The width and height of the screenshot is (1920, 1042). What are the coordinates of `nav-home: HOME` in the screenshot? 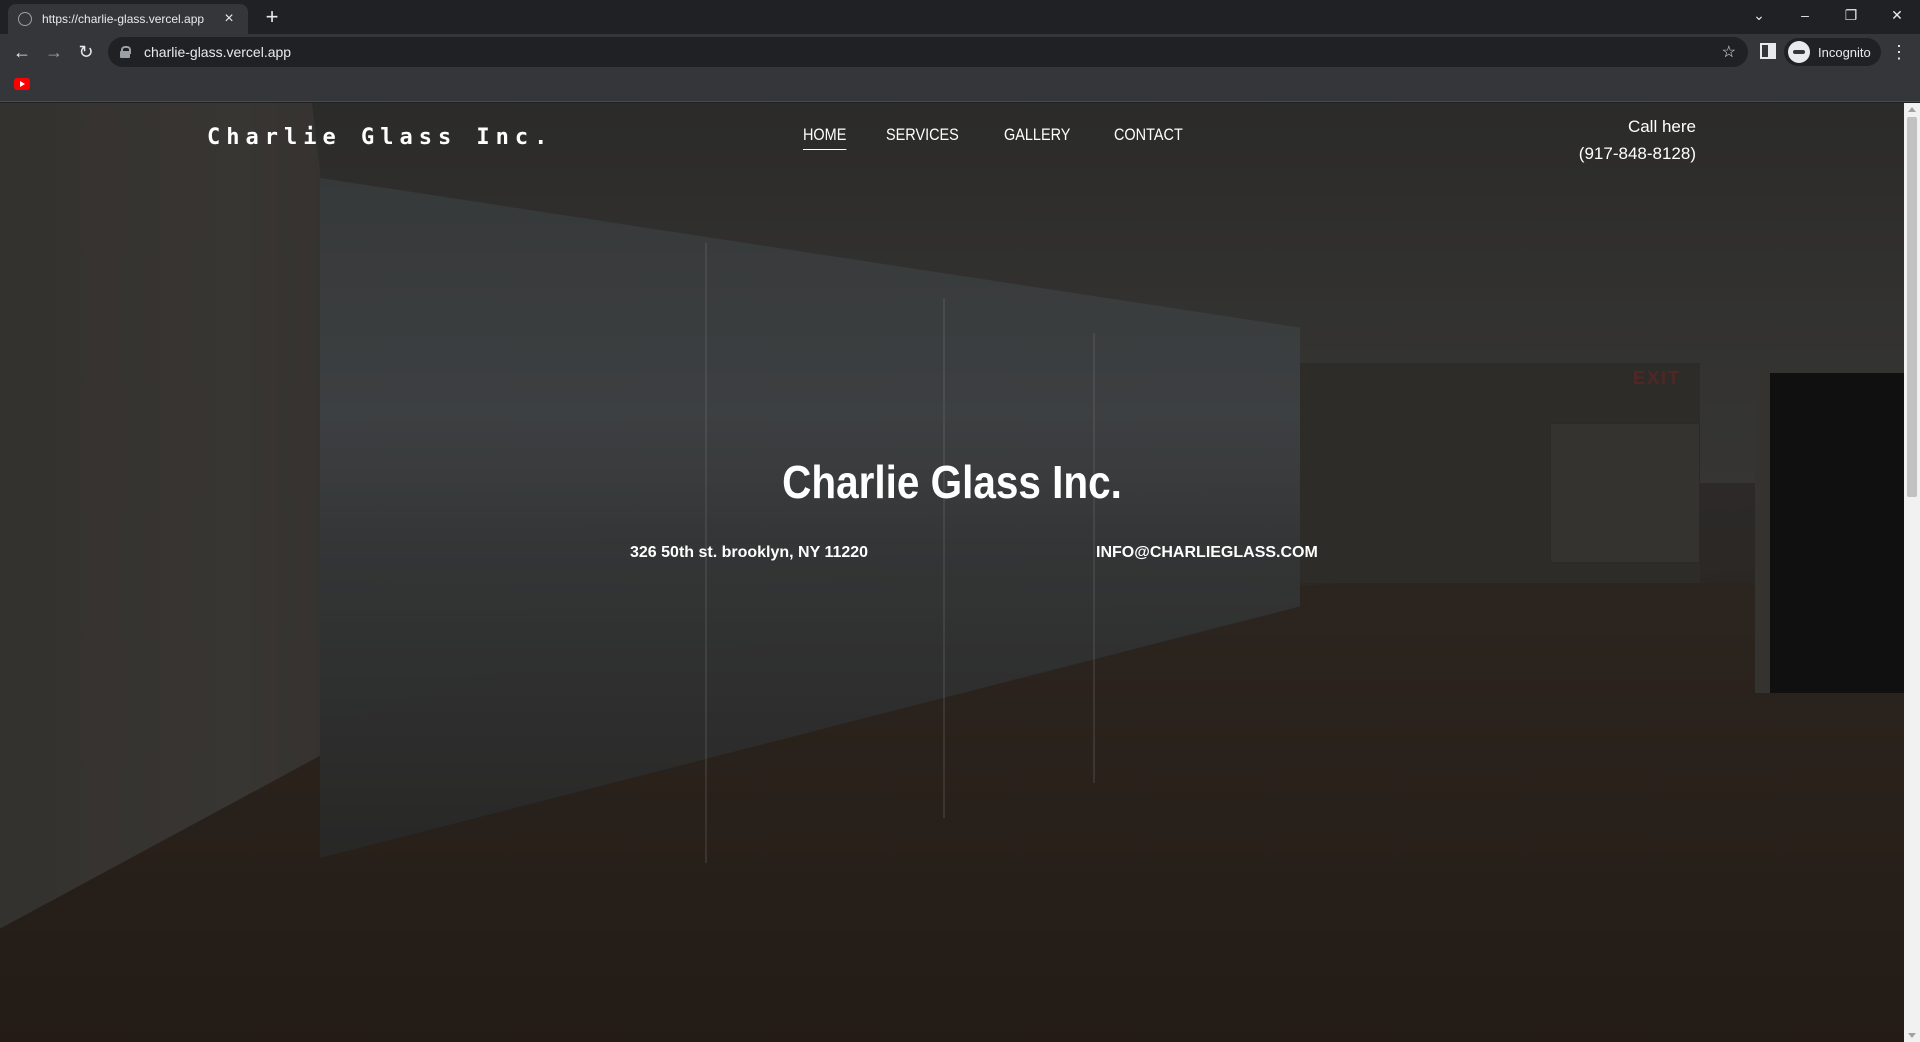 It's located at (825, 137).